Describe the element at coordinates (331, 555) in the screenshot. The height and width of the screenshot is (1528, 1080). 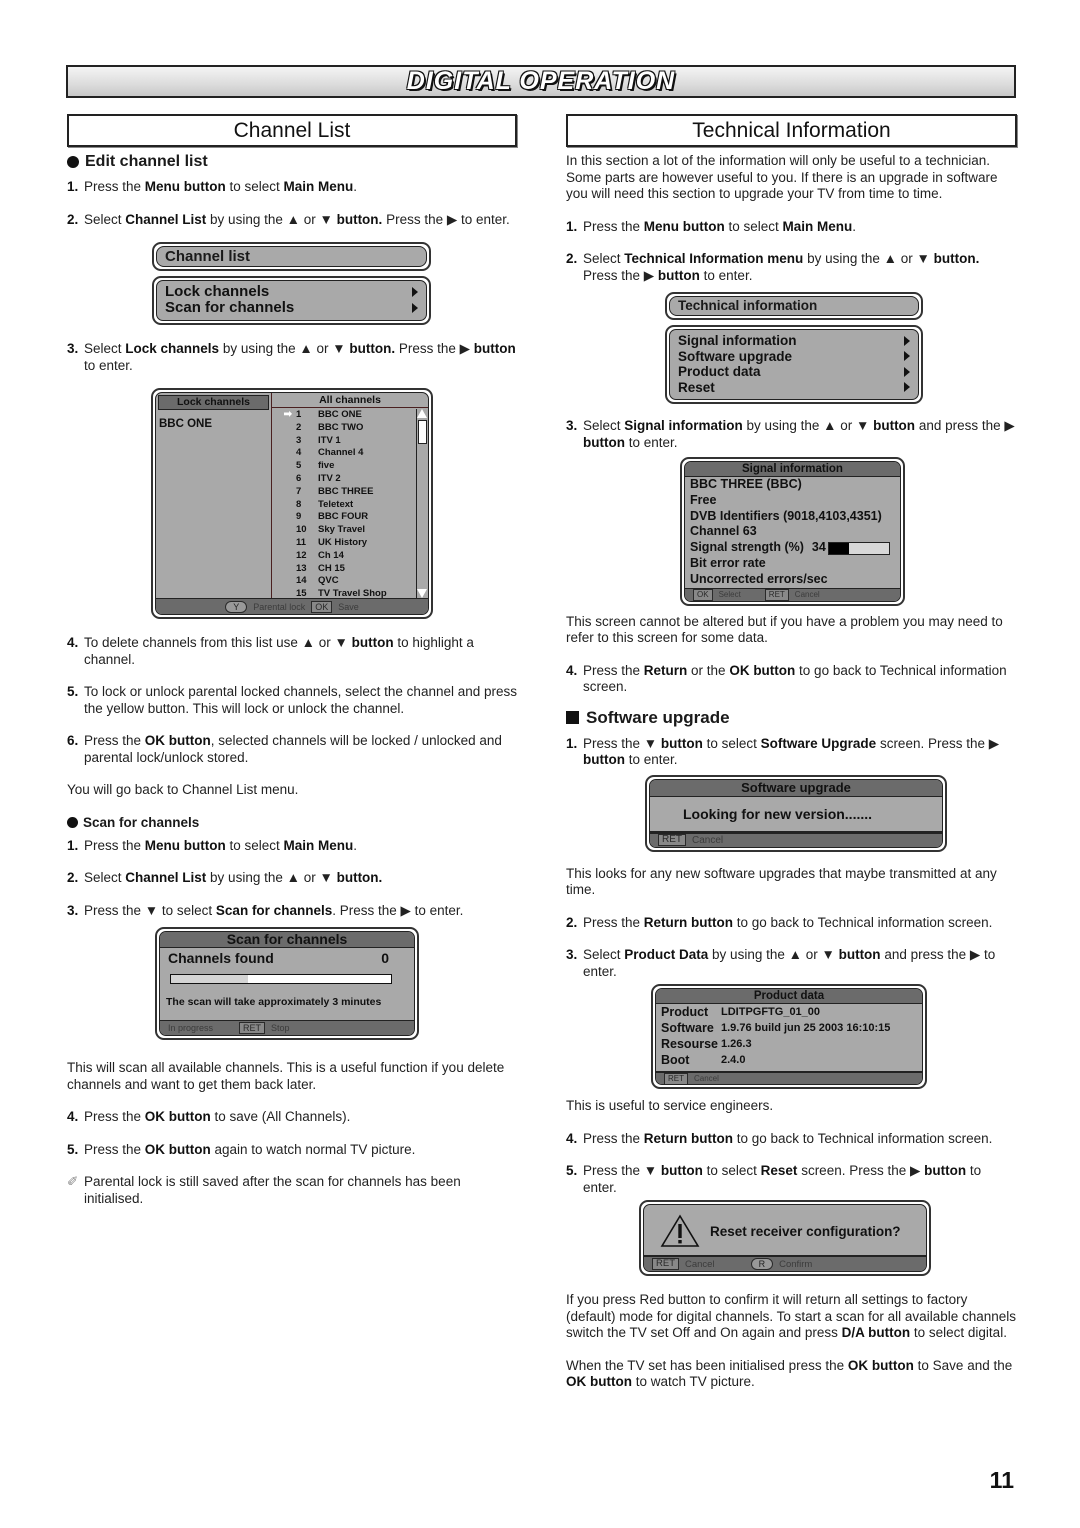
I see `channel-name: Ch 14` at that location.